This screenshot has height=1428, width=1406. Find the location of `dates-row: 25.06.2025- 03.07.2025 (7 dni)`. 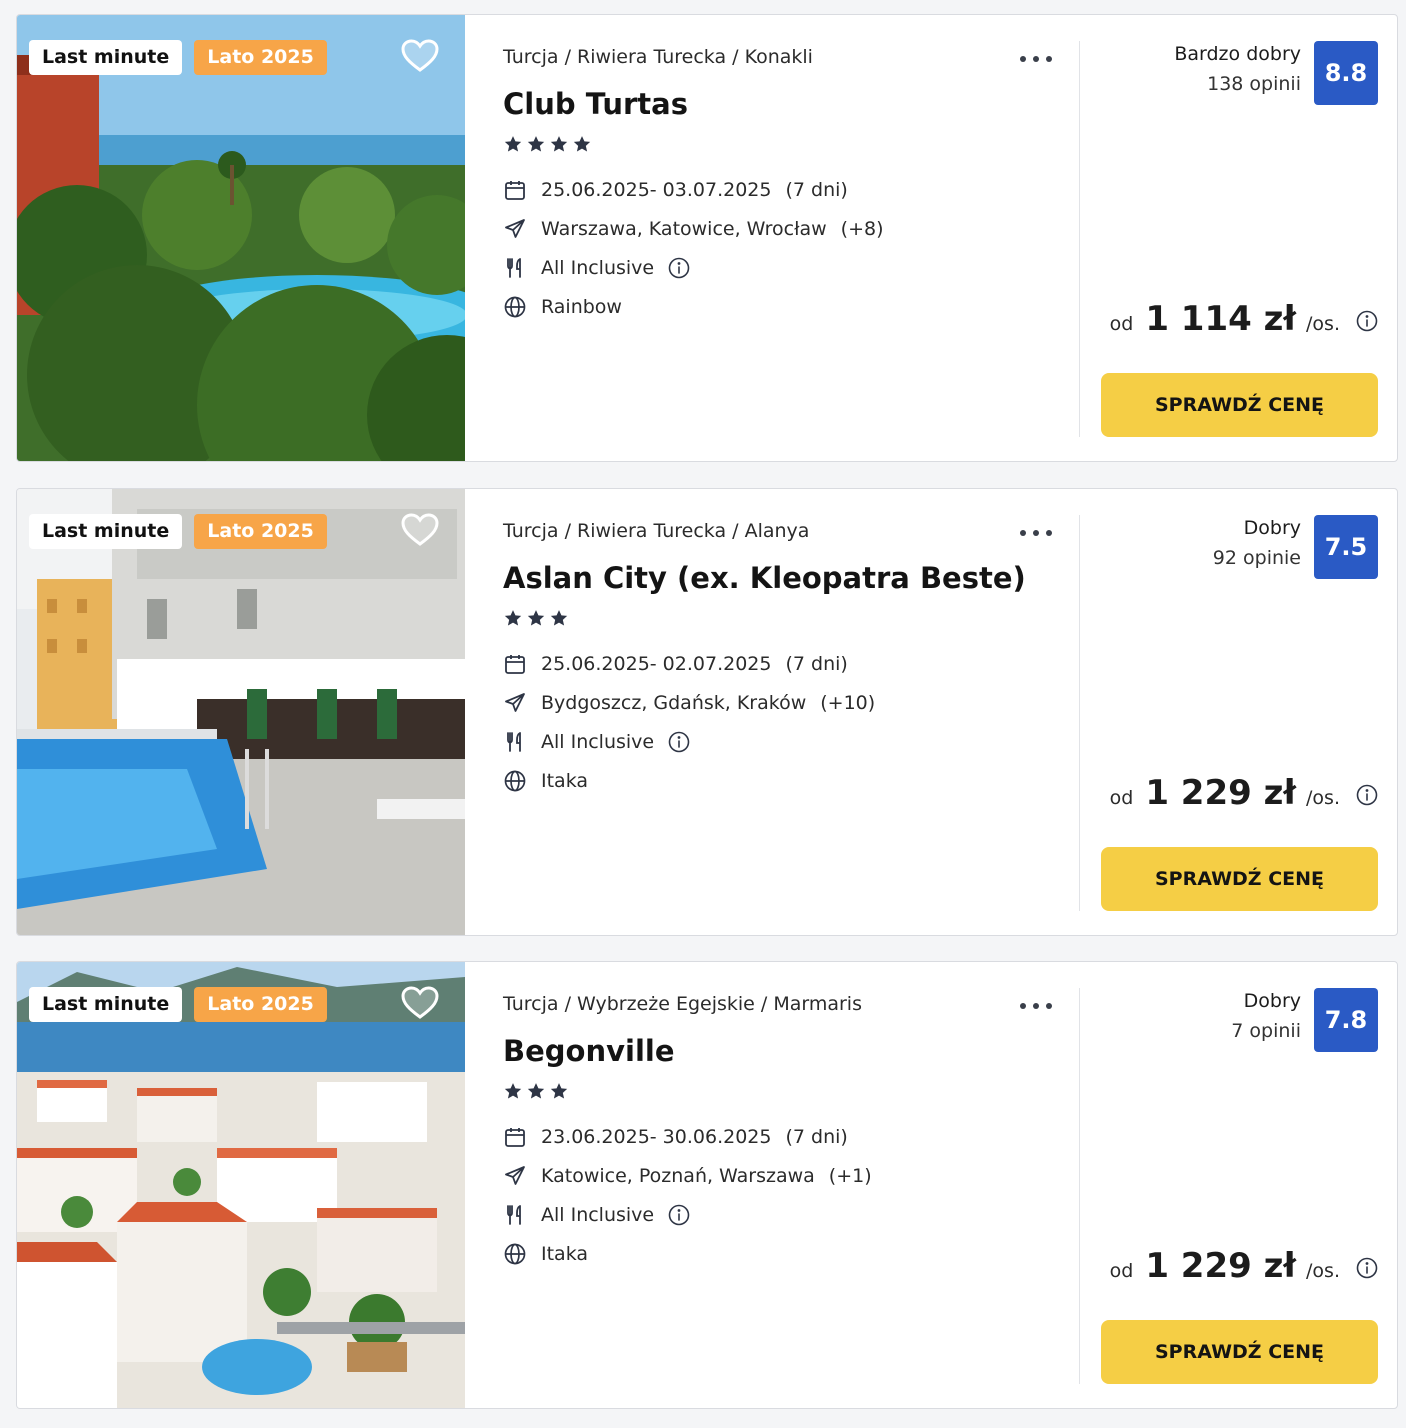

dates-row: 25.06.2025- 03.07.2025 (7 dni) is located at coordinates (675, 190).